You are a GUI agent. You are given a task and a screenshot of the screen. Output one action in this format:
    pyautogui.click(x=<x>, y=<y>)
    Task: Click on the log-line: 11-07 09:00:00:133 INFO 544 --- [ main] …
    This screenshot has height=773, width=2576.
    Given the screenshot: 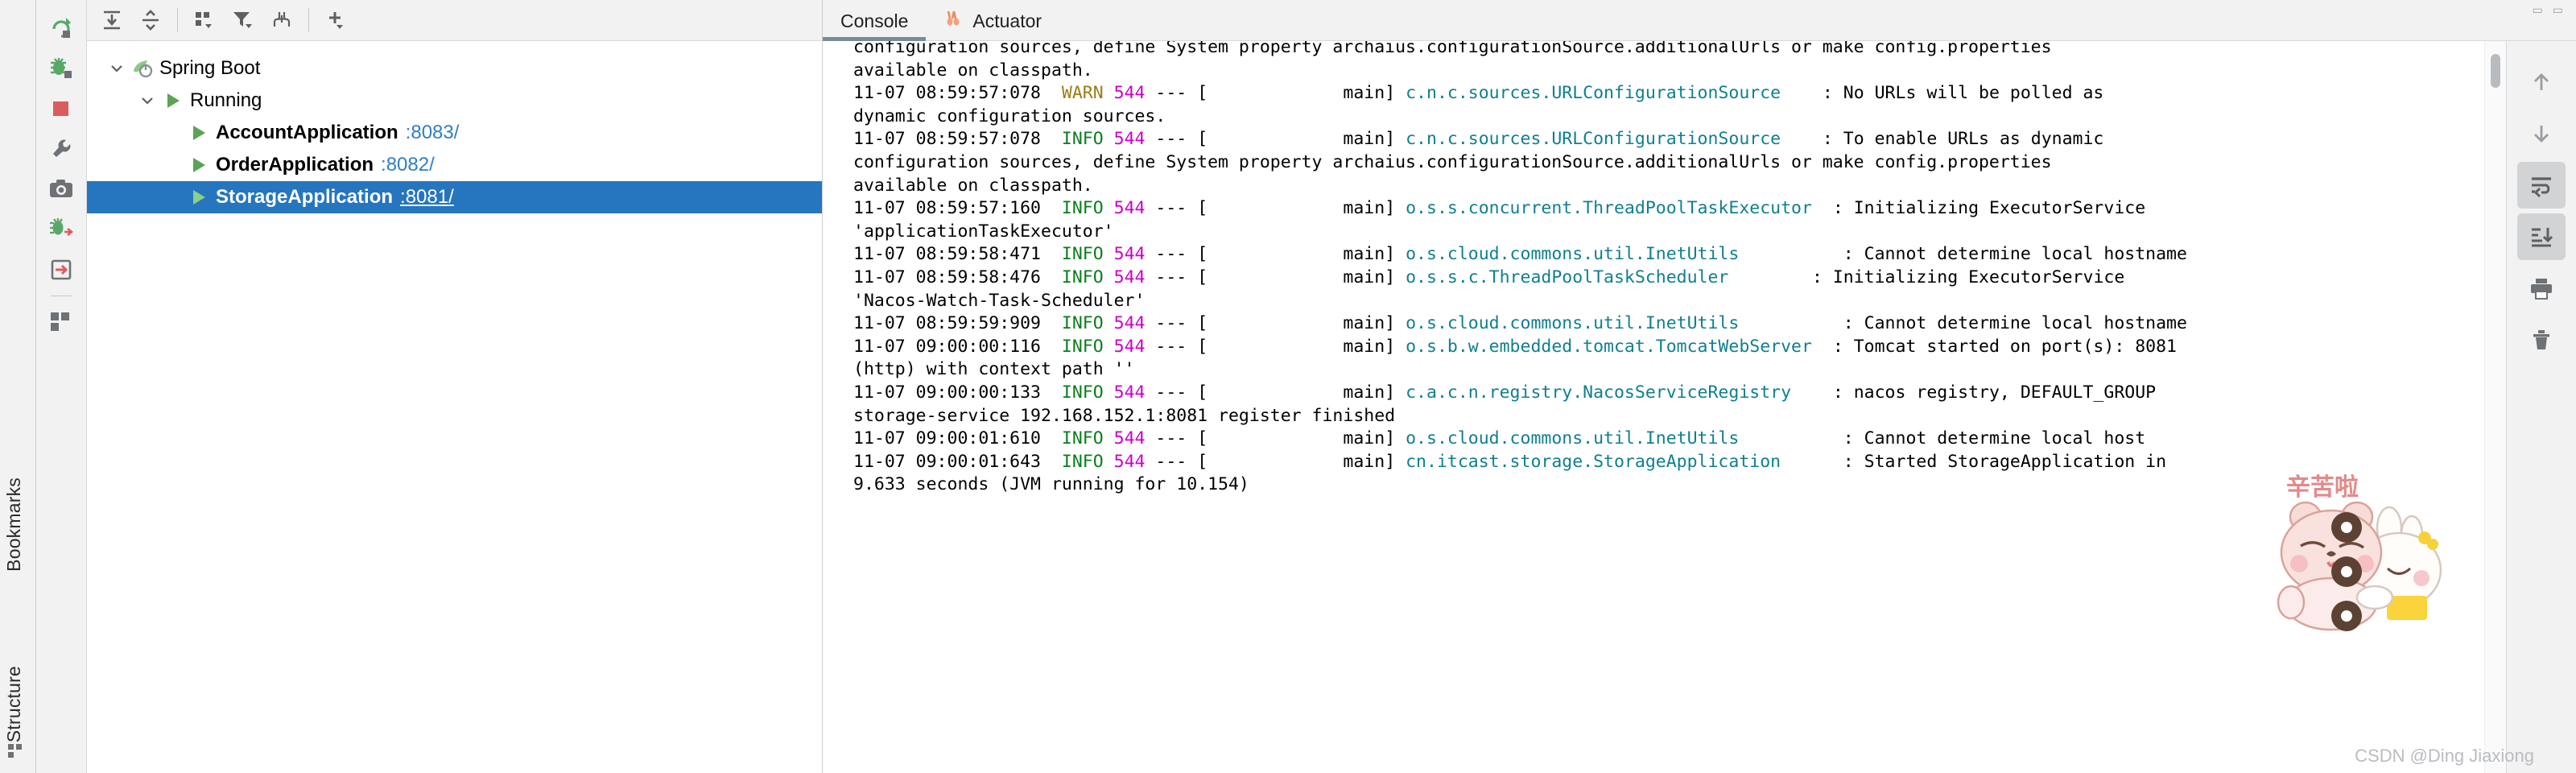 What is the action you would take?
    pyautogui.click(x=1505, y=392)
    